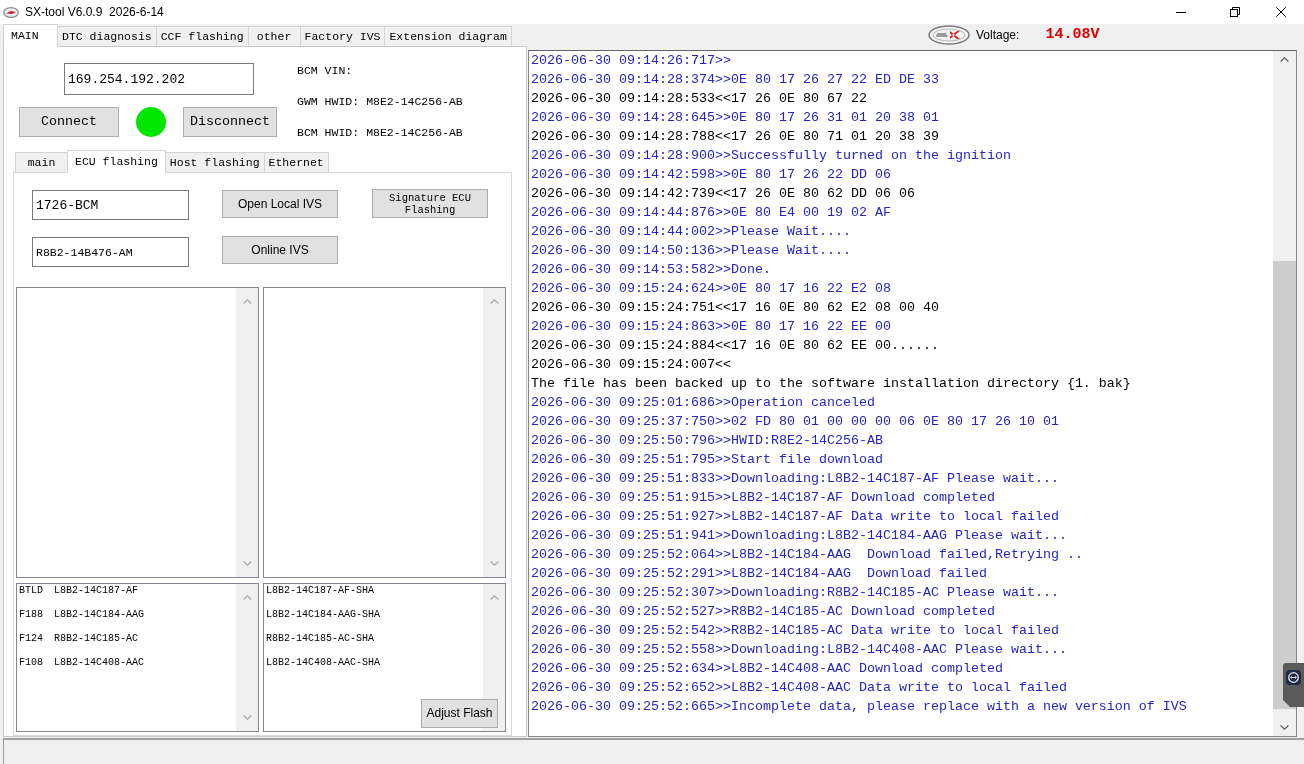 This screenshot has width=1304, height=764. Describe the element at coordinates (1235, 12) in the screenshot. I see `restore-icon` at that location.